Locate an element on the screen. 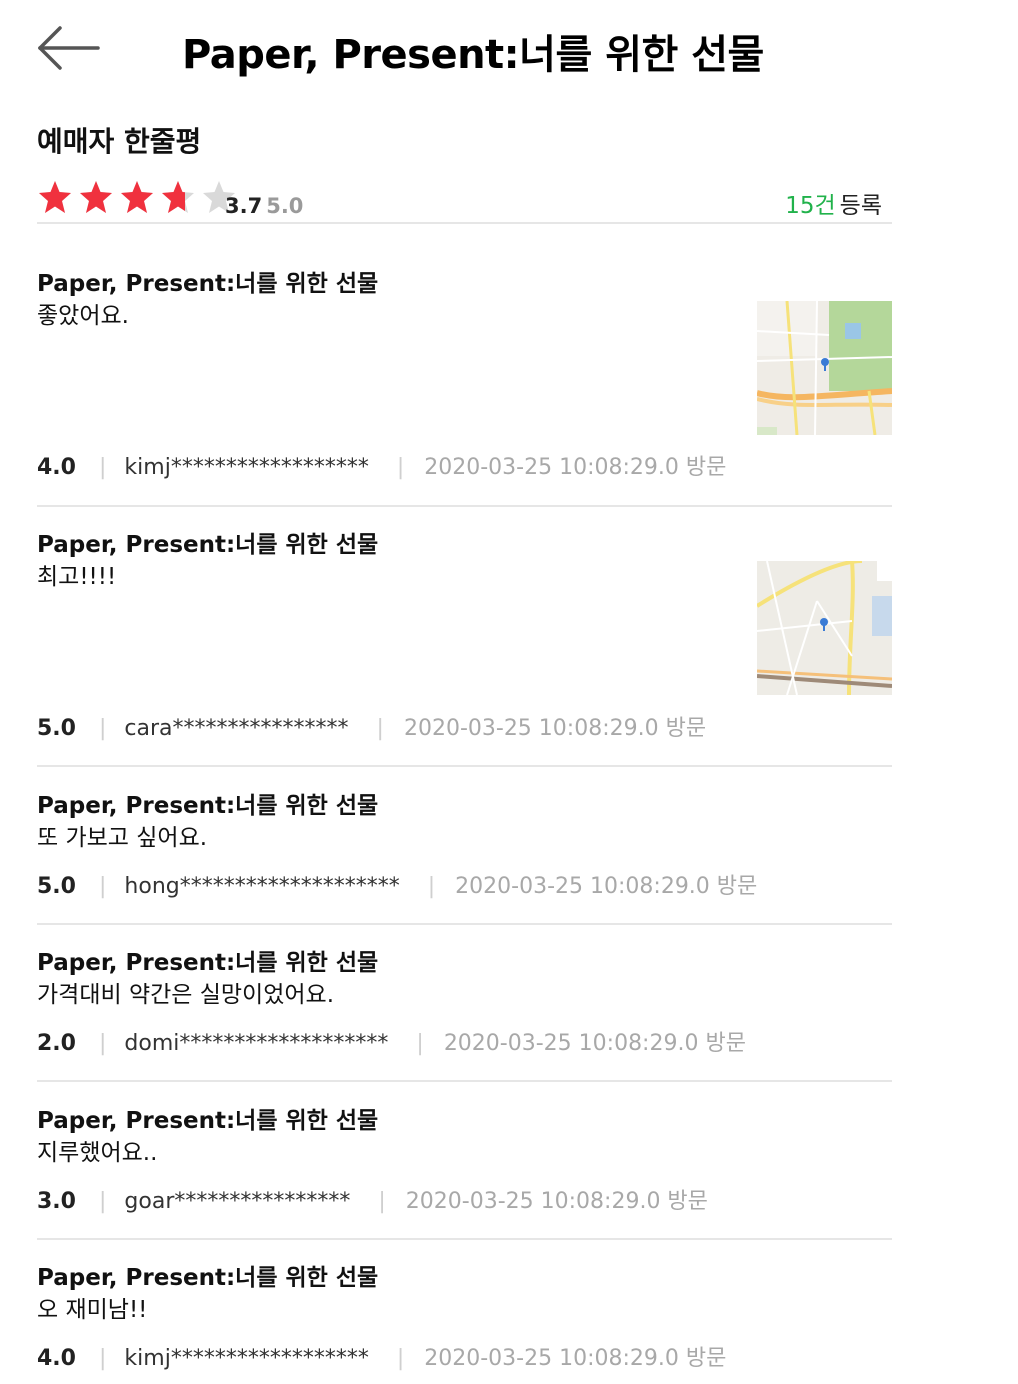 The height and width of the screenshot is (1384, 1018). rating-summary: 3.7 5.0 15건 등록 is located at coordinates (464, 200).